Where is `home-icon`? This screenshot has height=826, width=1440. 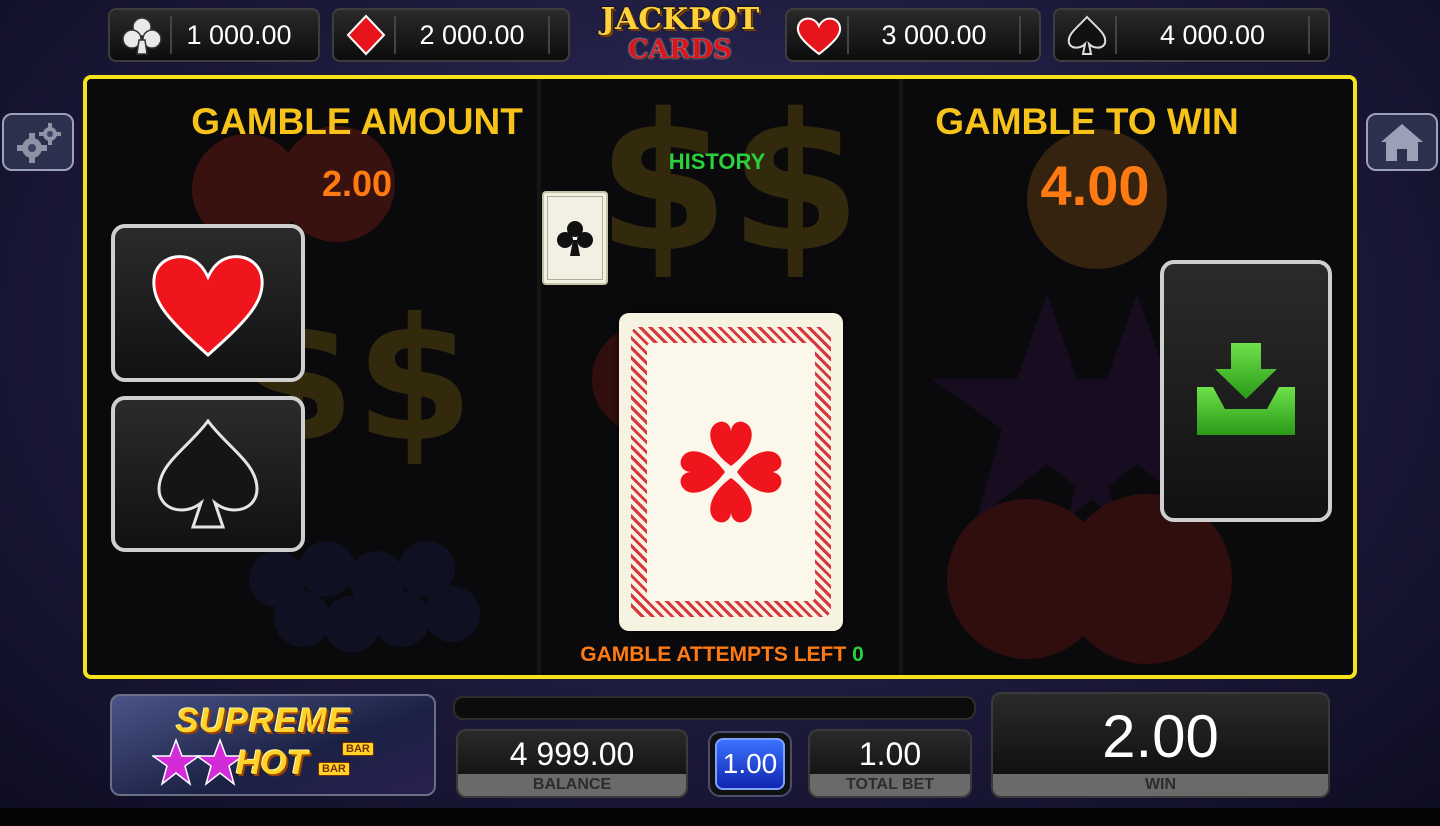
home-icon is located at coordinates (1402, 142).